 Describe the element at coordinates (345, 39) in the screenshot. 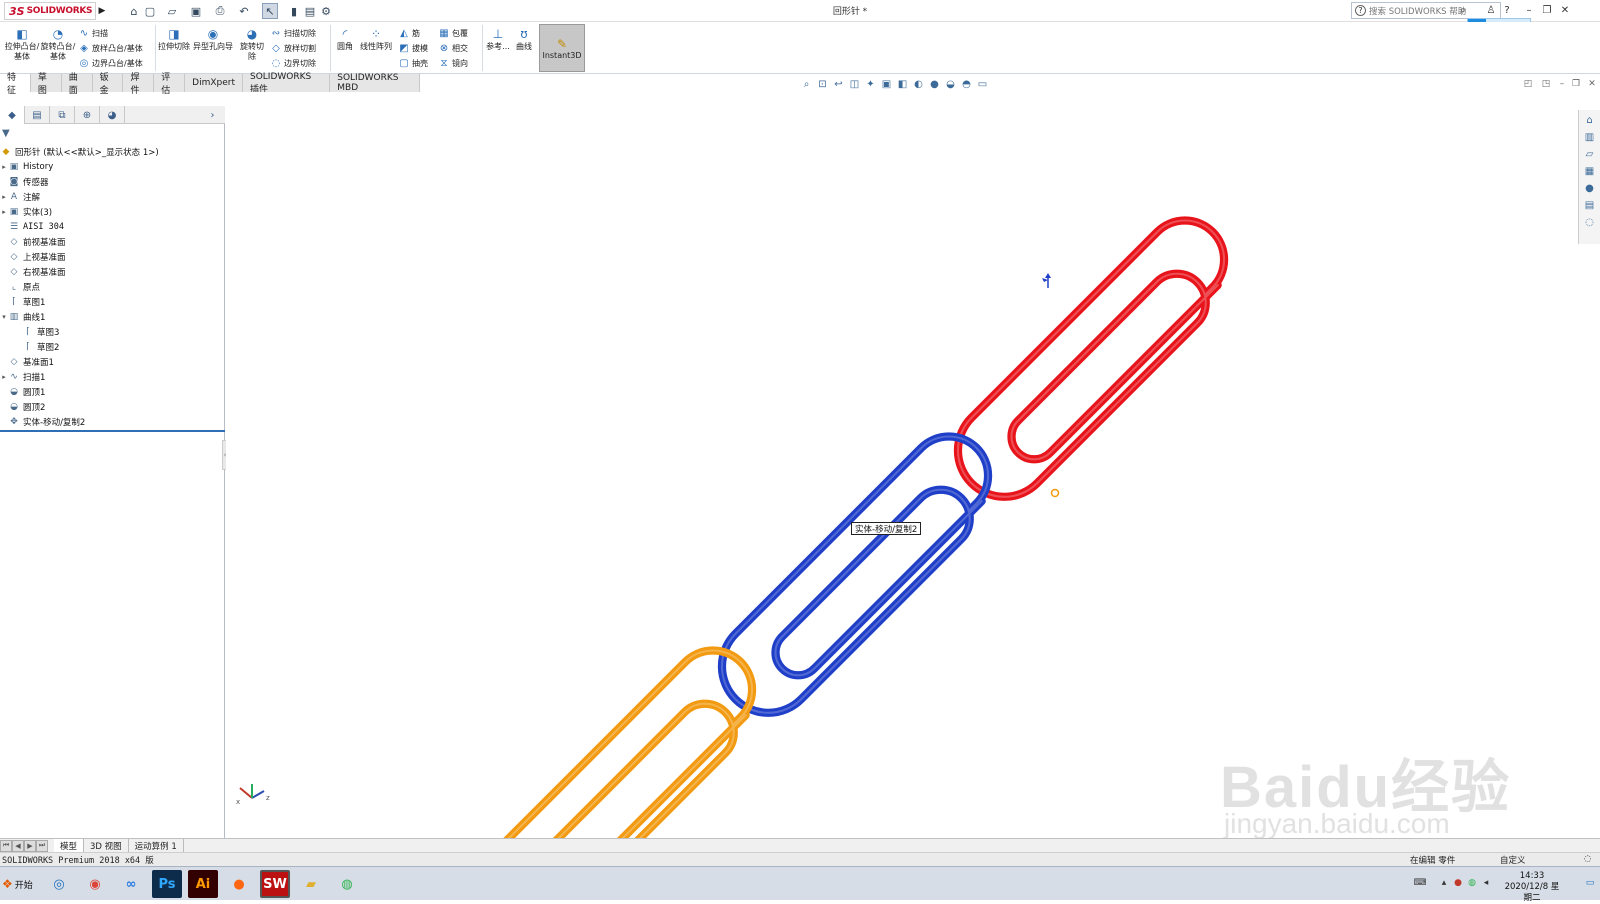

I see `fillet-button: ◜ 圆角` at that location.